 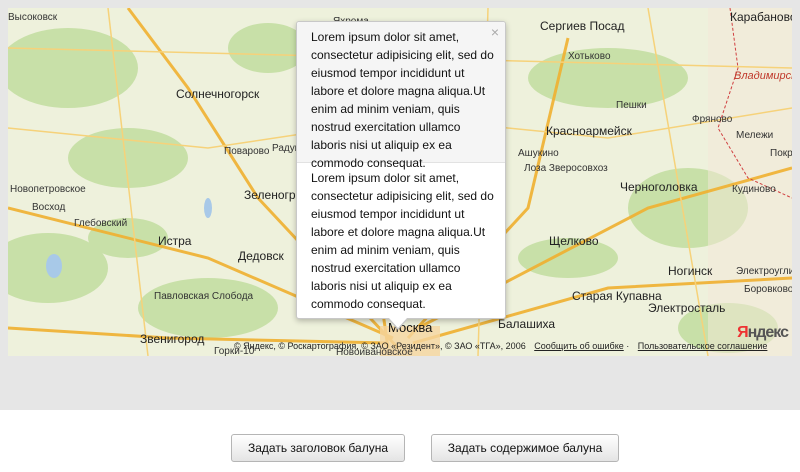 What do you see at coordinates (703, 346) in the screenshot?
I see `user-agreement-link: Пользовательское соглашение` at bounding box center [703, 346].